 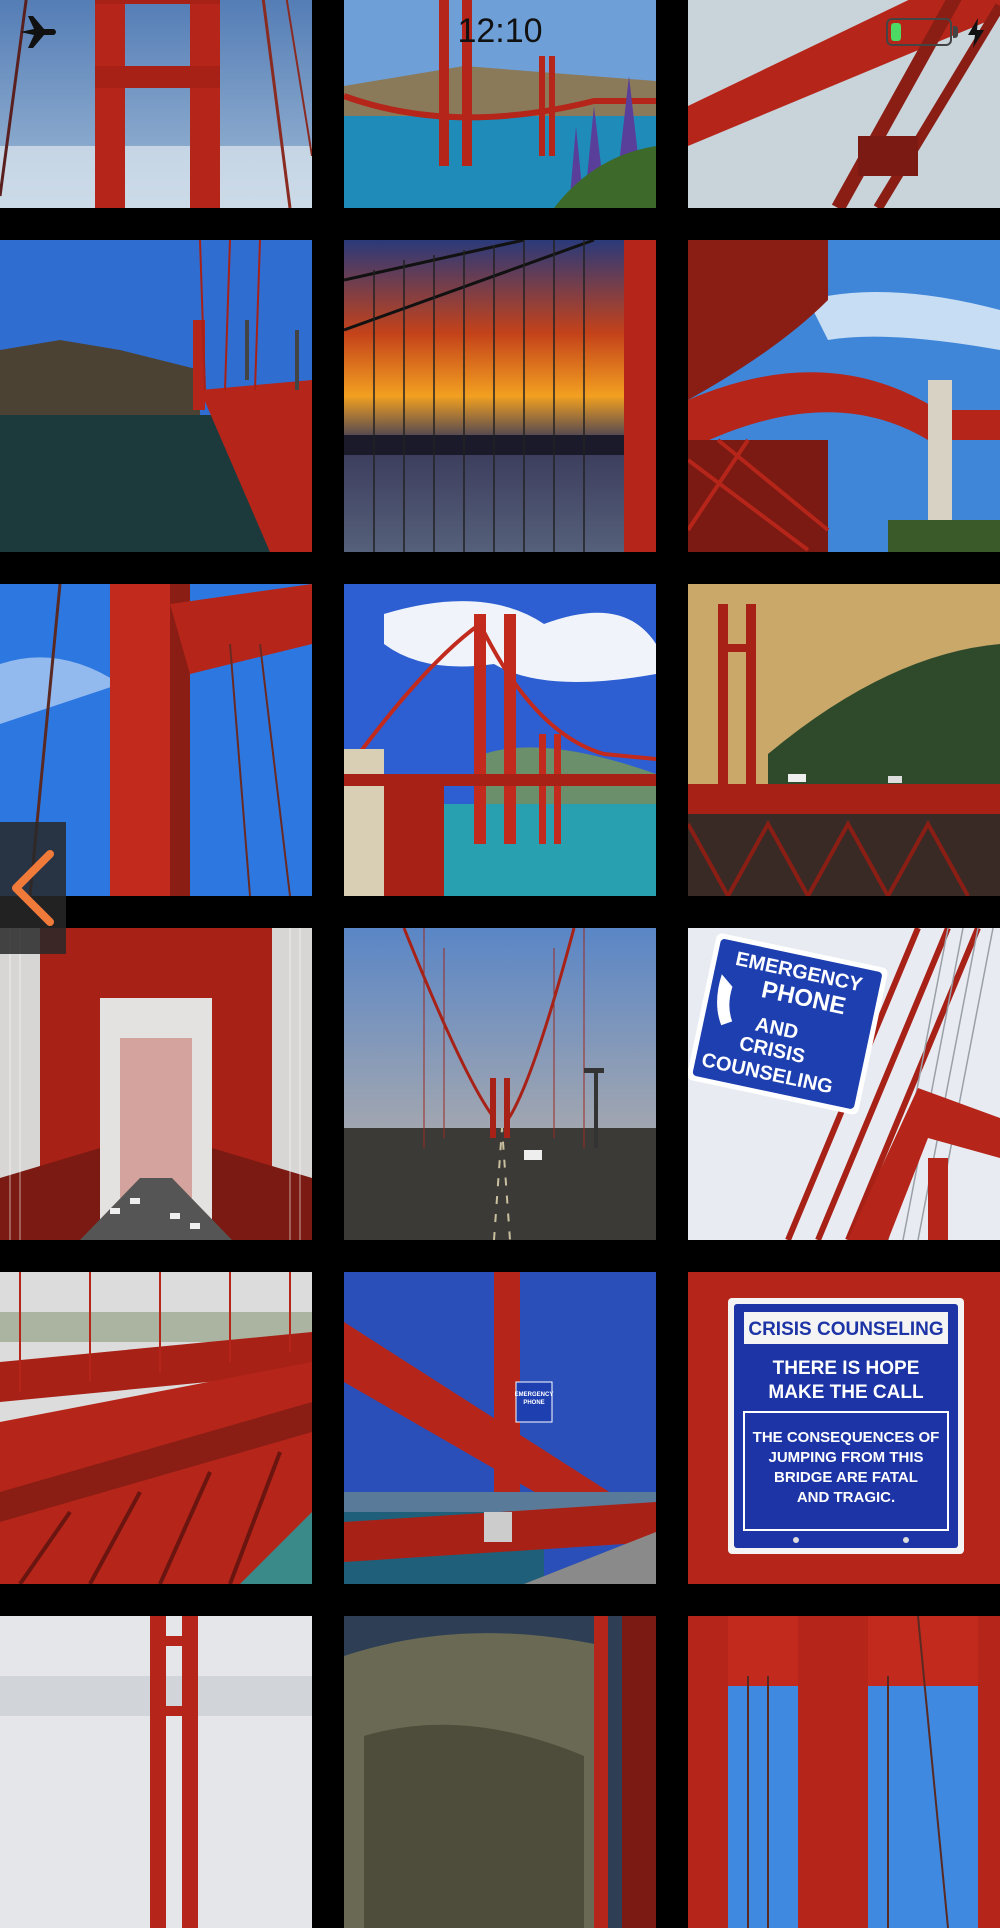 I want to click on battery-icon, so click(x=919, y=32).